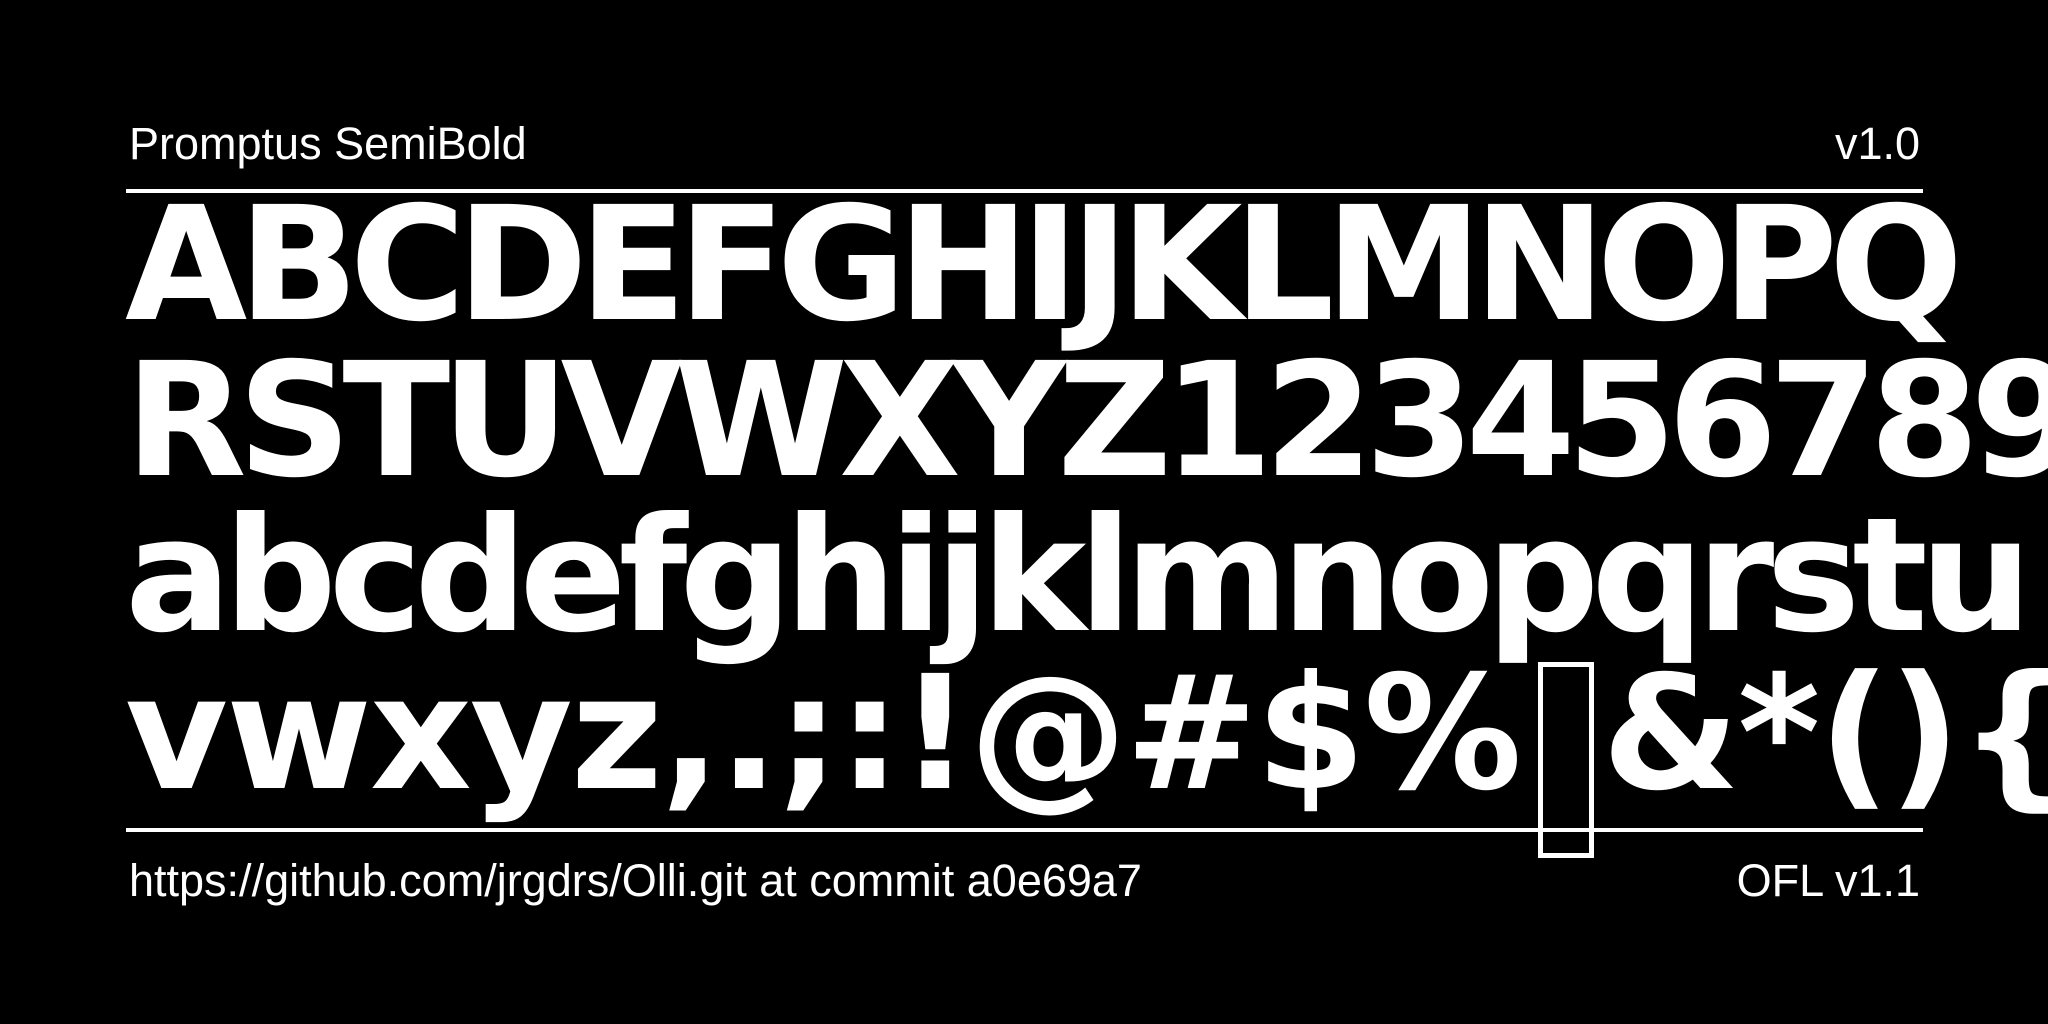 The width and height of the screenshot is (2048, 1024). I want to click on bottom-divider, so click(1024, 830).